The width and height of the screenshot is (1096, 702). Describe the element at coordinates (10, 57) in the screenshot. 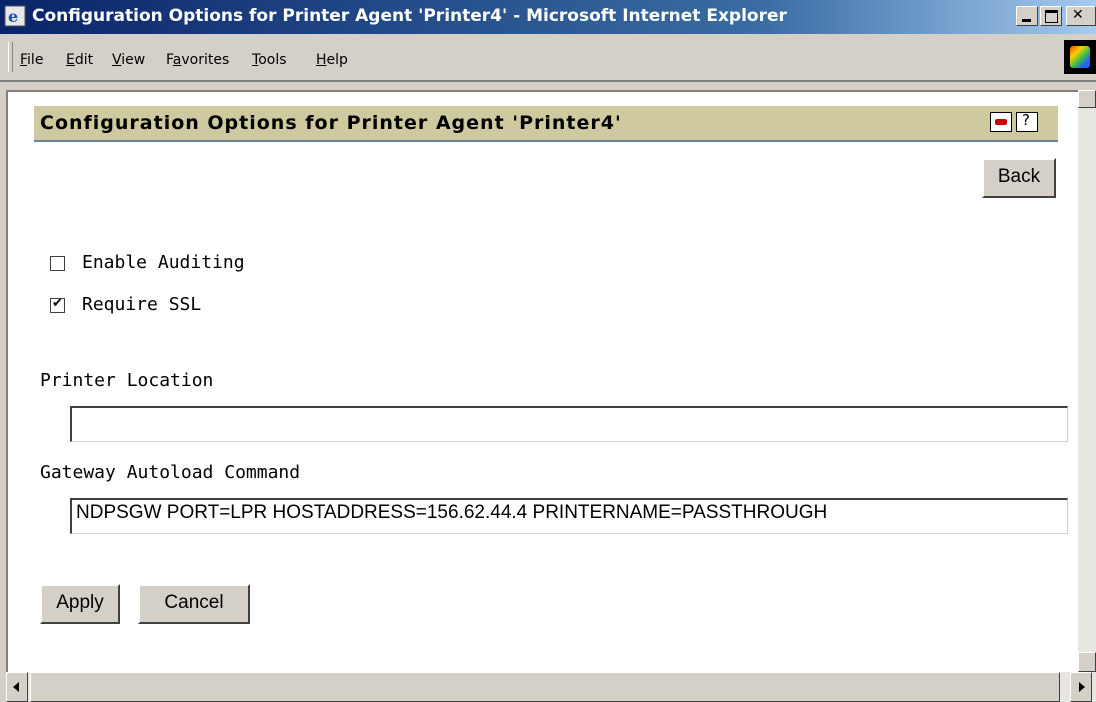

I see `menu-grip` at that location.